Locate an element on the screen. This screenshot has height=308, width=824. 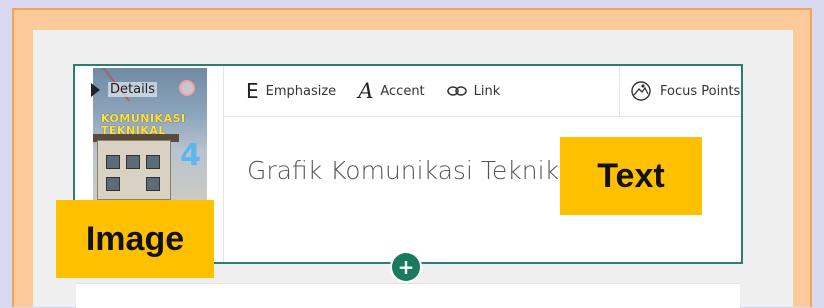
focus-points-button: Focus Points is located at coordinates (680, 91).